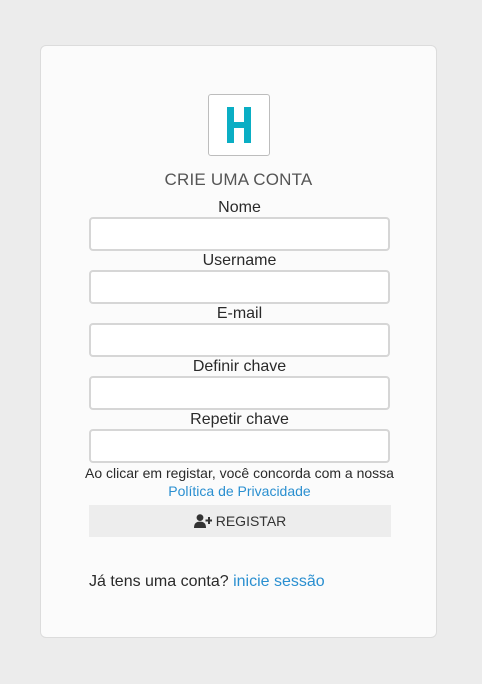 This screenshot has height=684, width=482. I want to click on register-button: REGISTAR, so click(240, 521).